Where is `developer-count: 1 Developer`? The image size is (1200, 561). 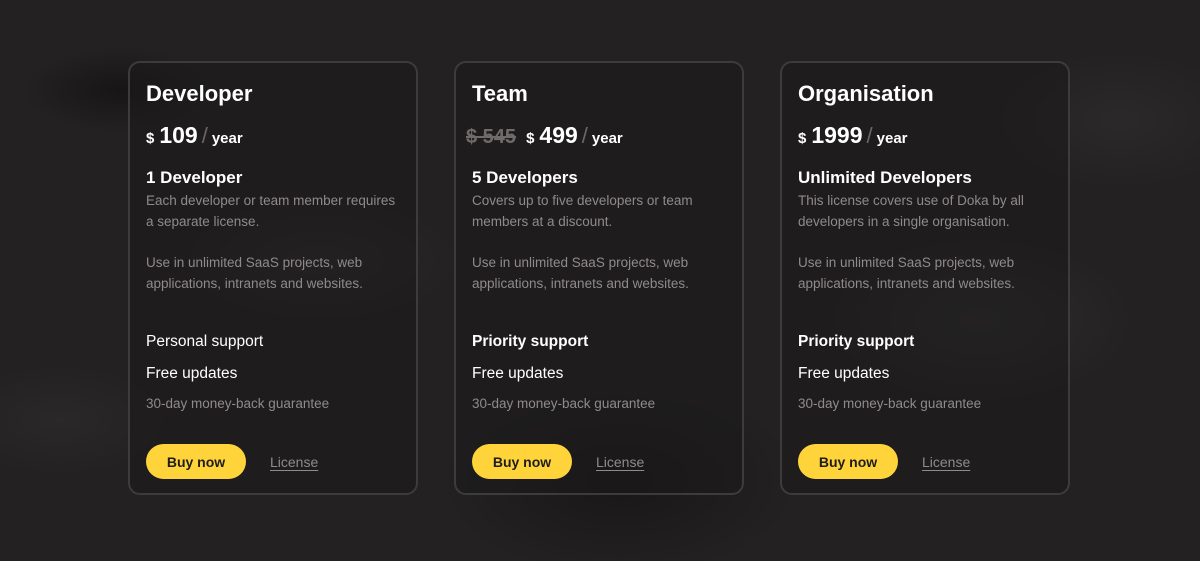
developer-count: 1 Developer is located at coordinates (194, 177).